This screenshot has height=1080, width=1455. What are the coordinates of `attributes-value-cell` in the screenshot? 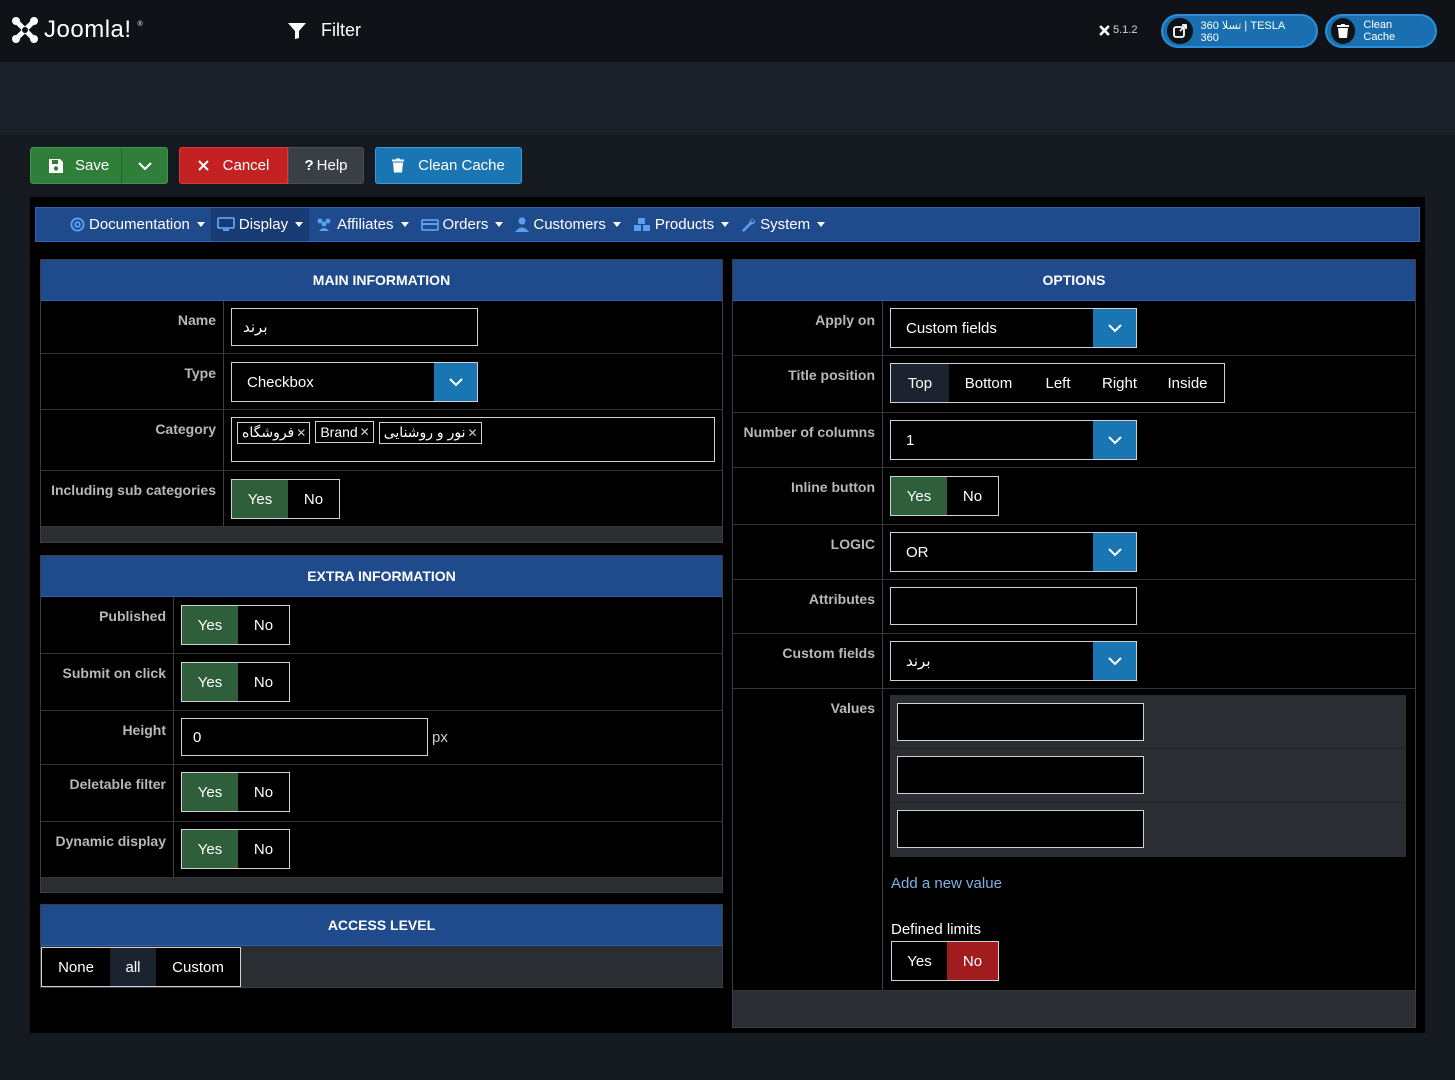 It's located at (1149, 606).